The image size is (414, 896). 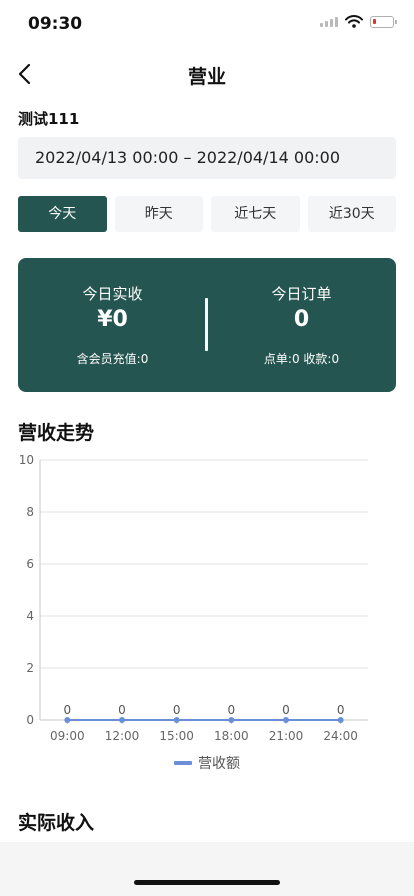 What do you see at coordinates (67, 736) in the screenshot?
I see `x-tick-label: 09:00` at bounding box center [67, 736].